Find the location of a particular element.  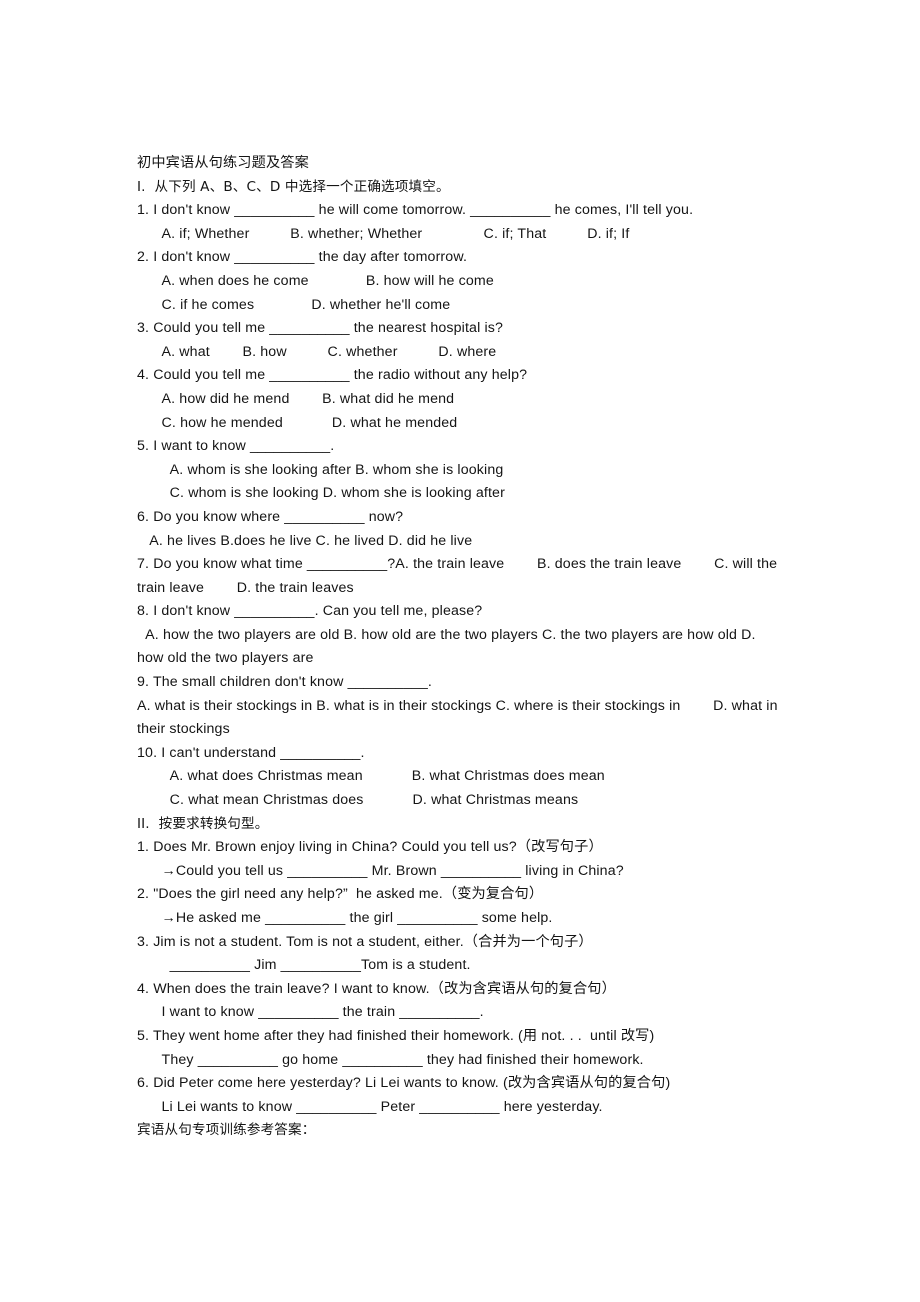

question-4-options-b: C. how he mended D. what he mended is located at coordinates (297, 422).